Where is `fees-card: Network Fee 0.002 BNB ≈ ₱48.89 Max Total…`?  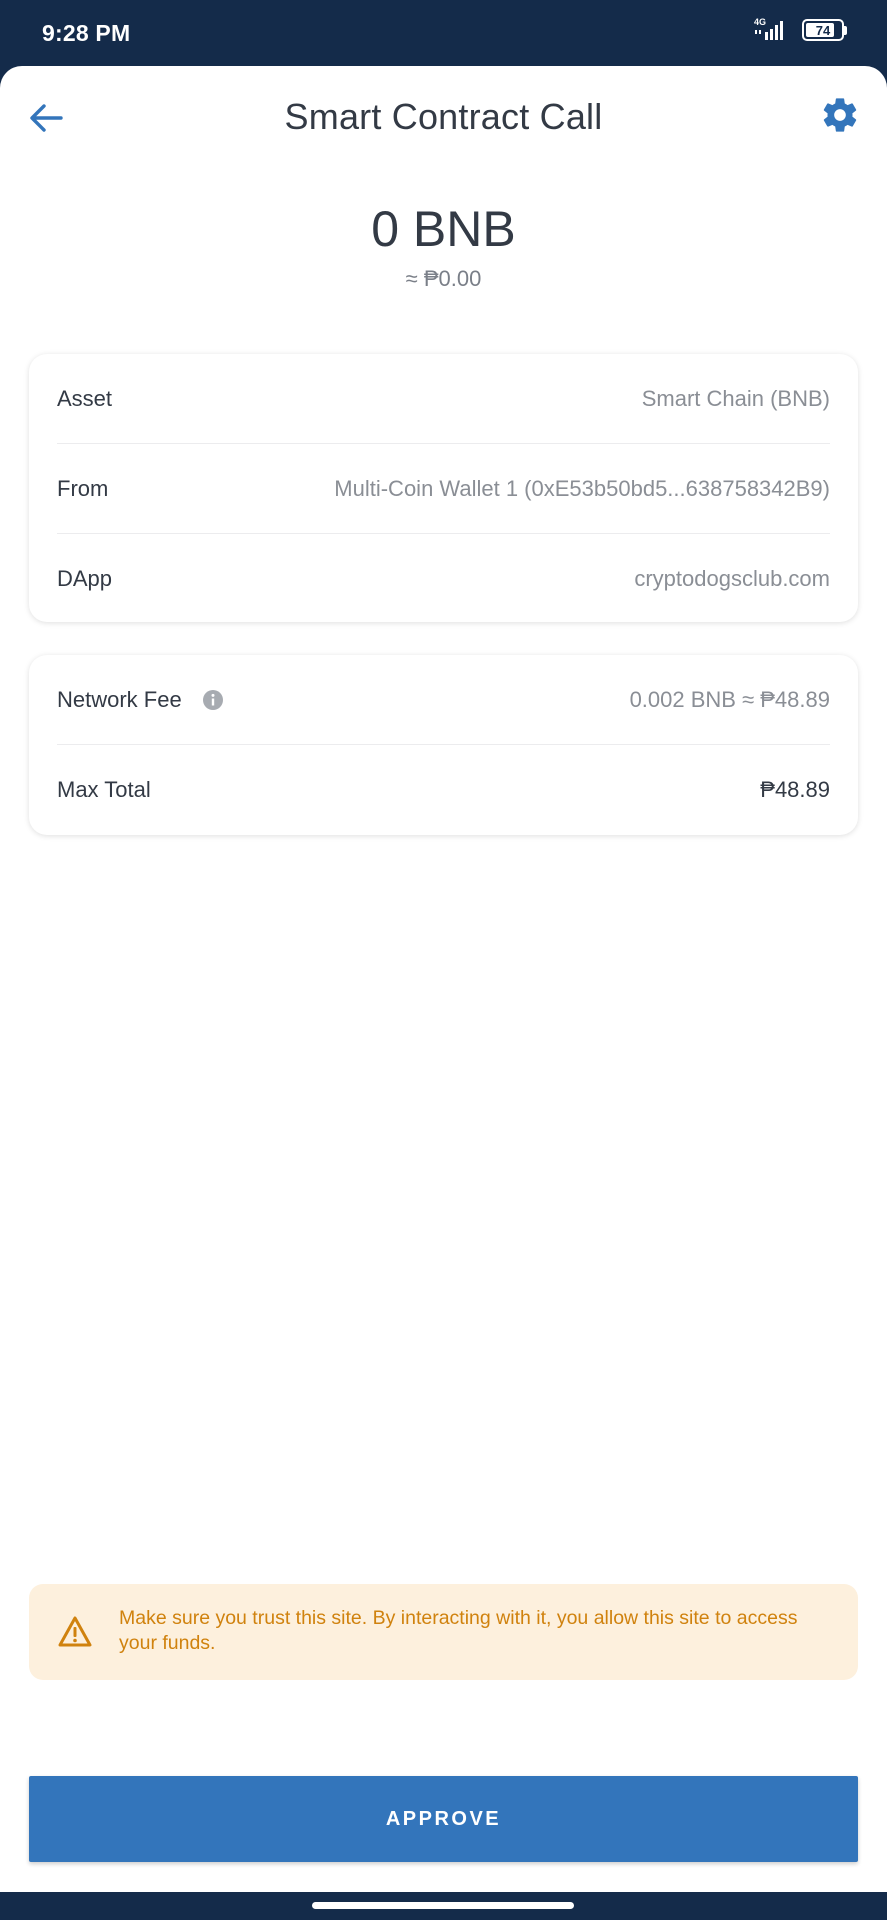 fees-card: Network Fee 0.002 BNB ≈ ₱48.89 Max Total… is located at coordinates (443, 745).